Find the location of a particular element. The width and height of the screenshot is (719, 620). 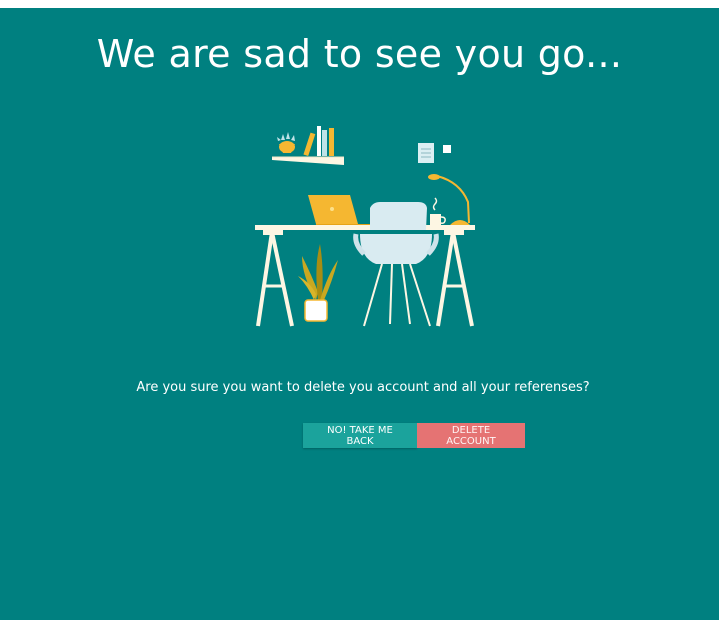

sticky-note is located at coordinates (447, 149).